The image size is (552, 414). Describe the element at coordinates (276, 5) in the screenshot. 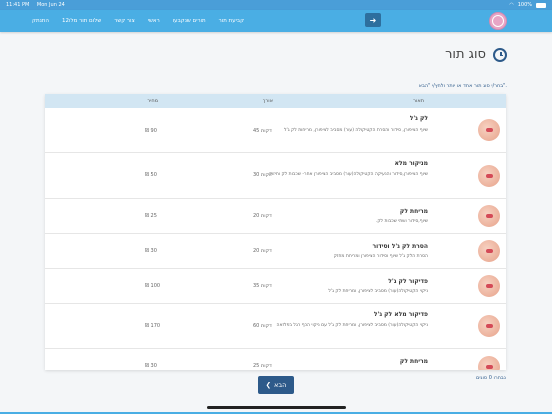

I see `status-bar: 11:41 PM Mon Jun 24 ◠ 100%` at that location.